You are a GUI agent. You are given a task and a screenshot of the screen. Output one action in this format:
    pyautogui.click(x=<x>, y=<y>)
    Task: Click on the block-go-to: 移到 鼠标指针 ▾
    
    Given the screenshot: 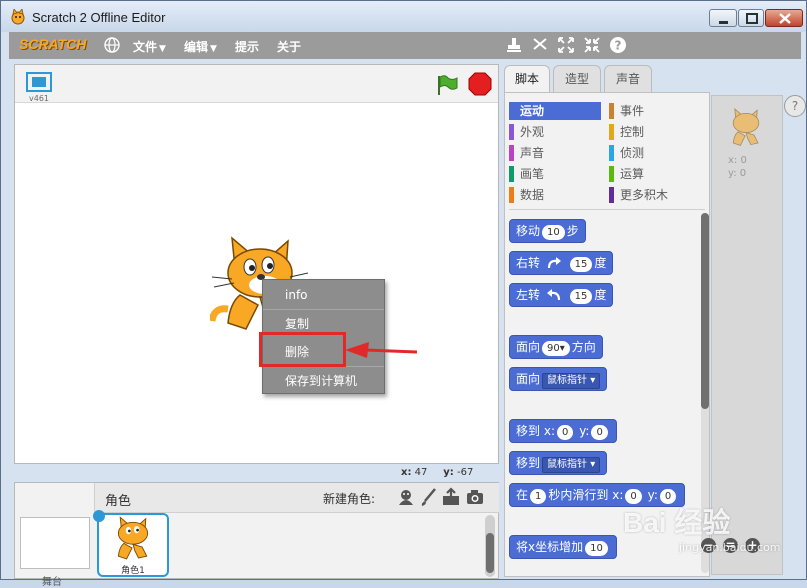 What is the action you would take?
    pyautogui.click(x=558, y=463)
    